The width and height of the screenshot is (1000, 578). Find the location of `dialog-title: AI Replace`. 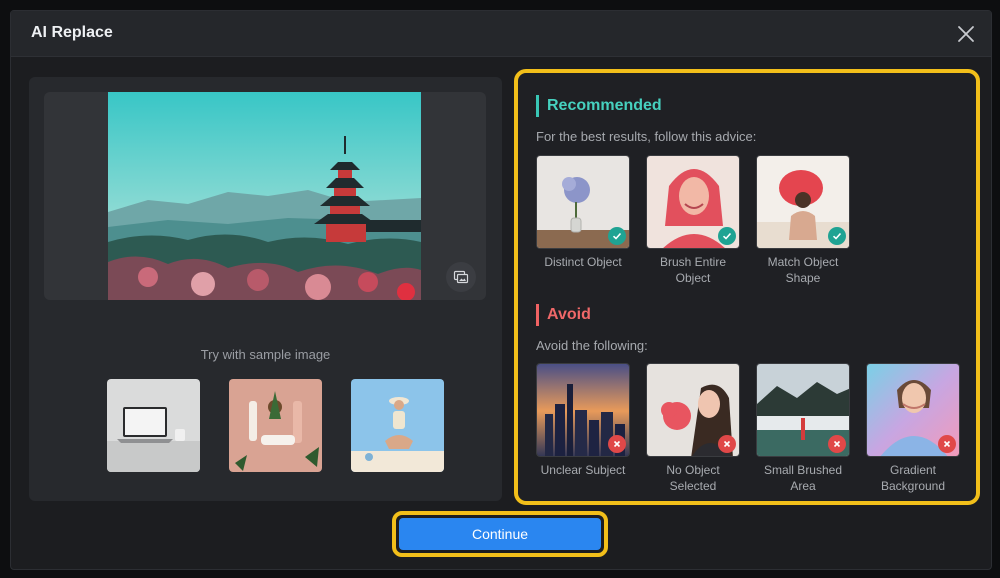

dialog-title: AI Replace is located at coordinates (72, 32).